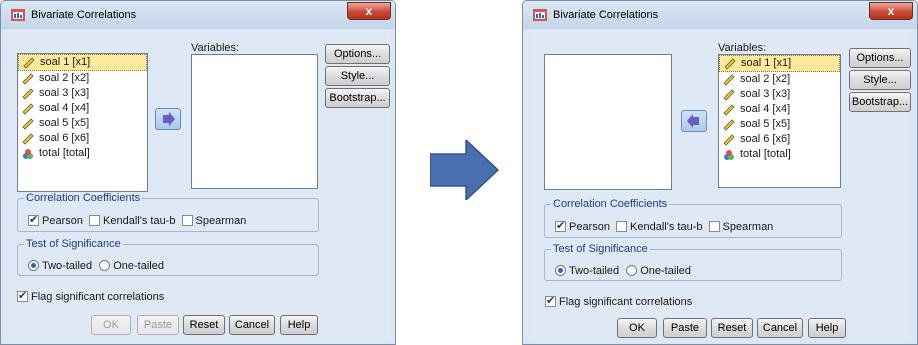 The width and height of the screenshot is (918, 345). What do you see at coordinates (64, 123) in the screenshot?
I see `list-item-label: soal 5 [x5]` at bounding box center [64, 123].